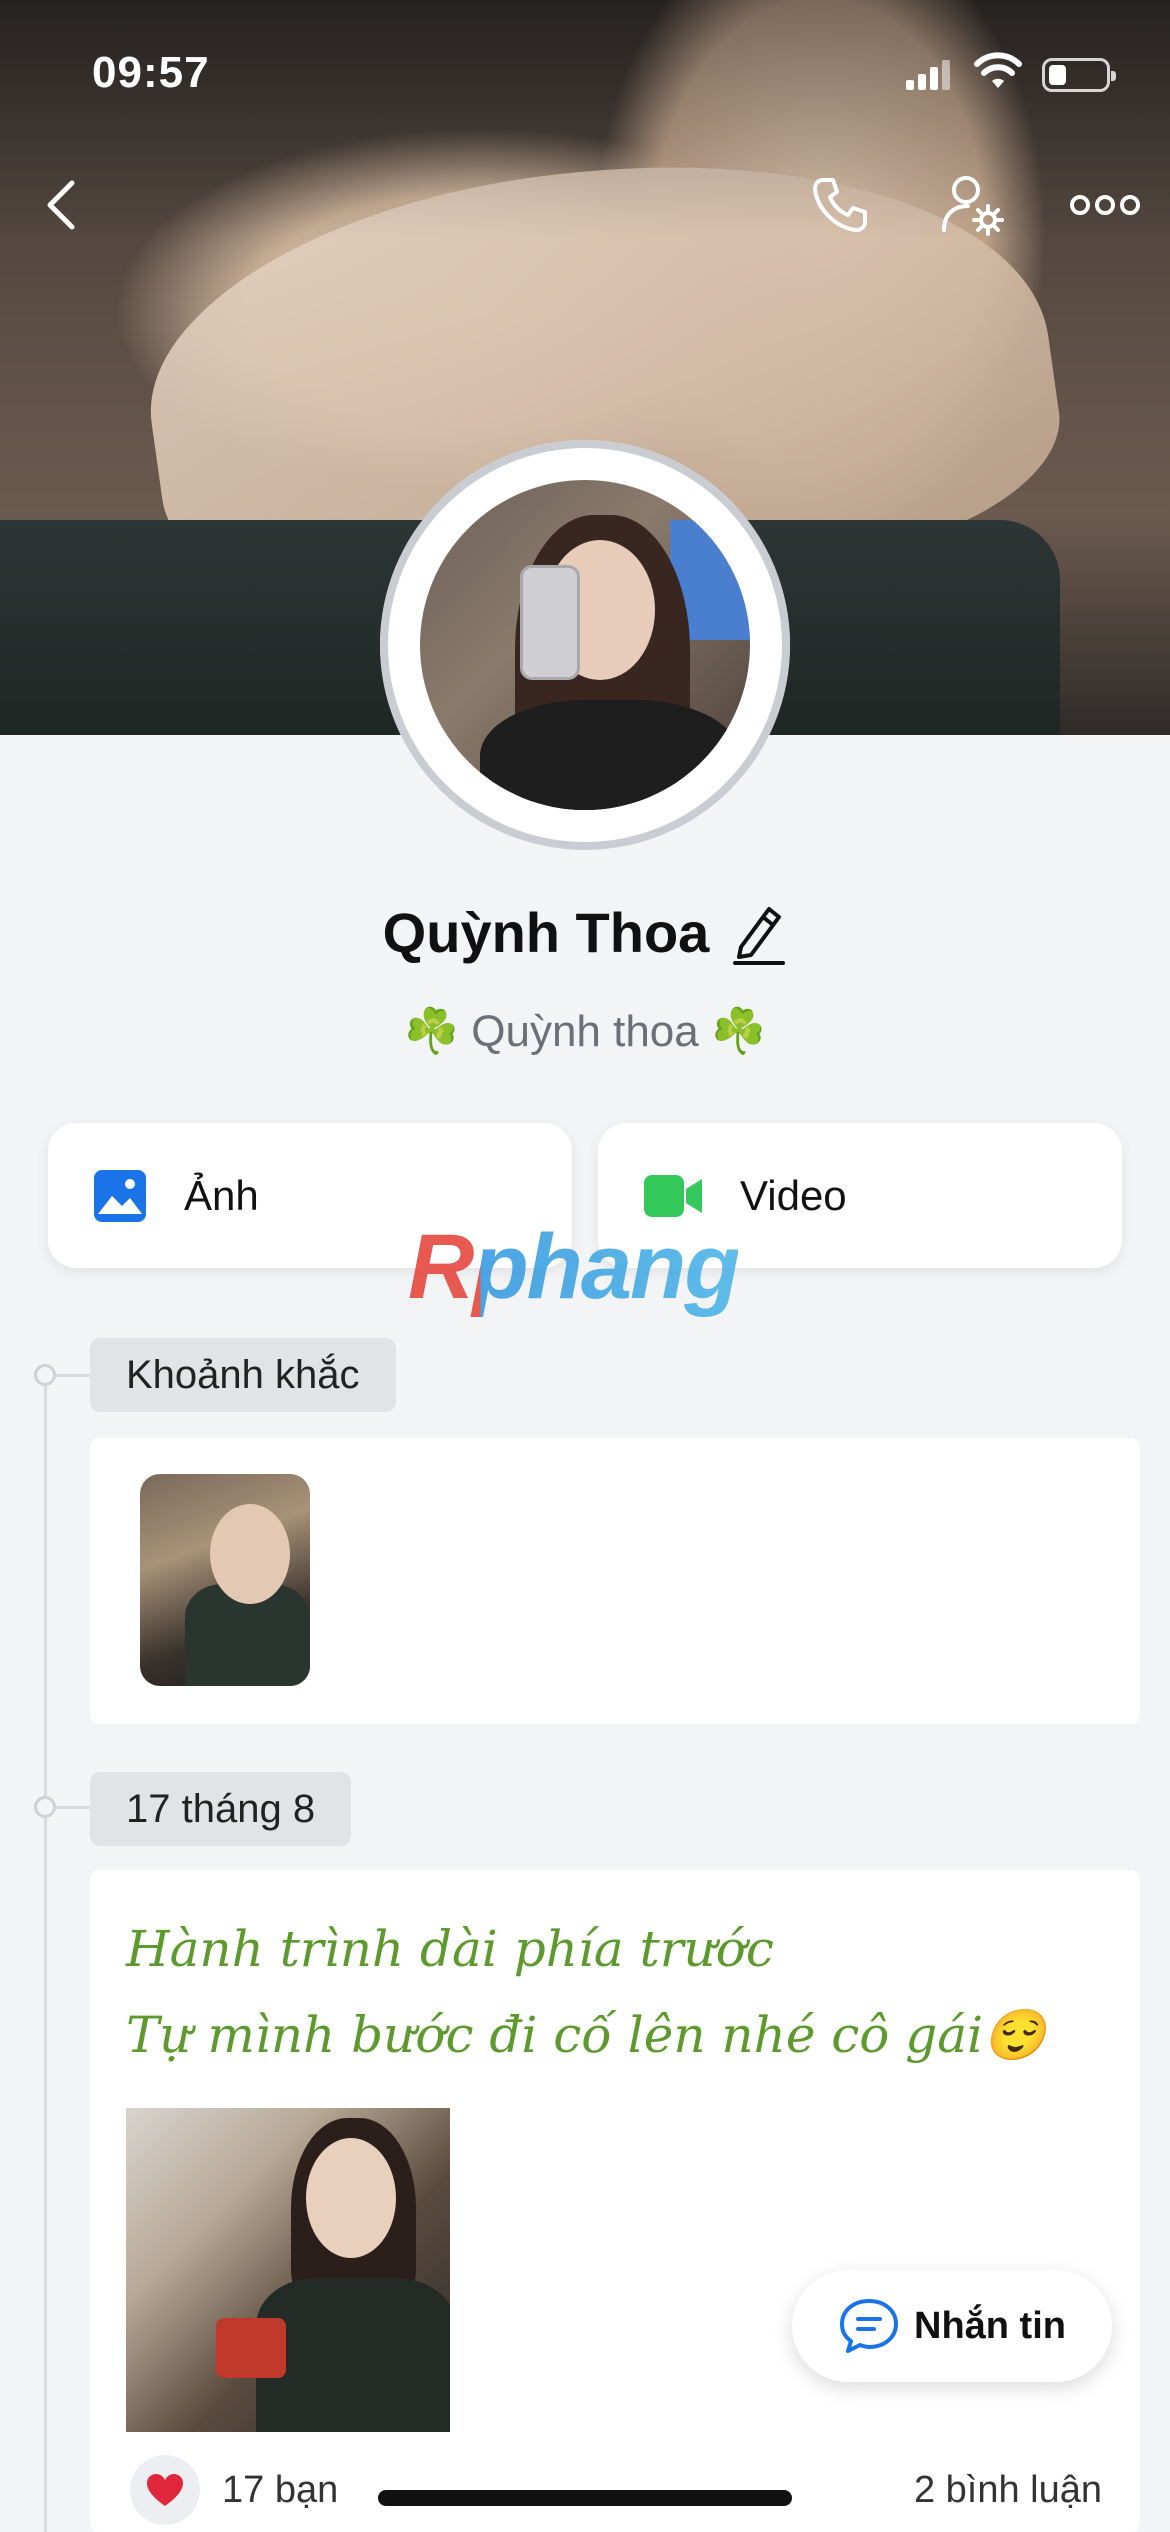  What do you see at coordinates (585, 75) in the screenshot?
I see `status-bar: 09:57` at bounding box center [585, 75].